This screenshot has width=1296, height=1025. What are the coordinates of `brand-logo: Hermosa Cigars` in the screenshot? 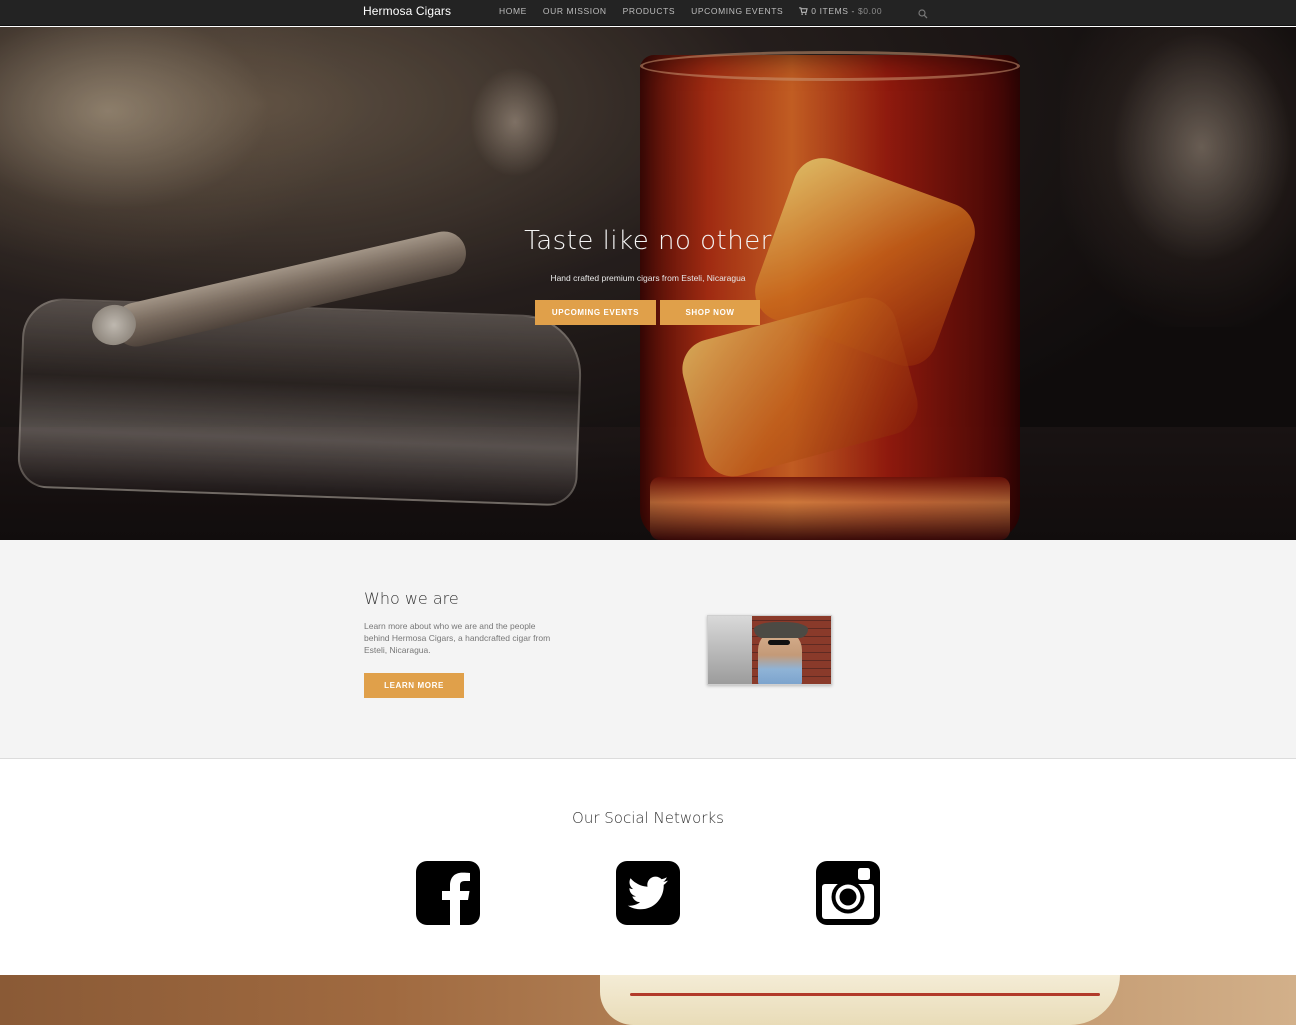 It's located at (407, 11).